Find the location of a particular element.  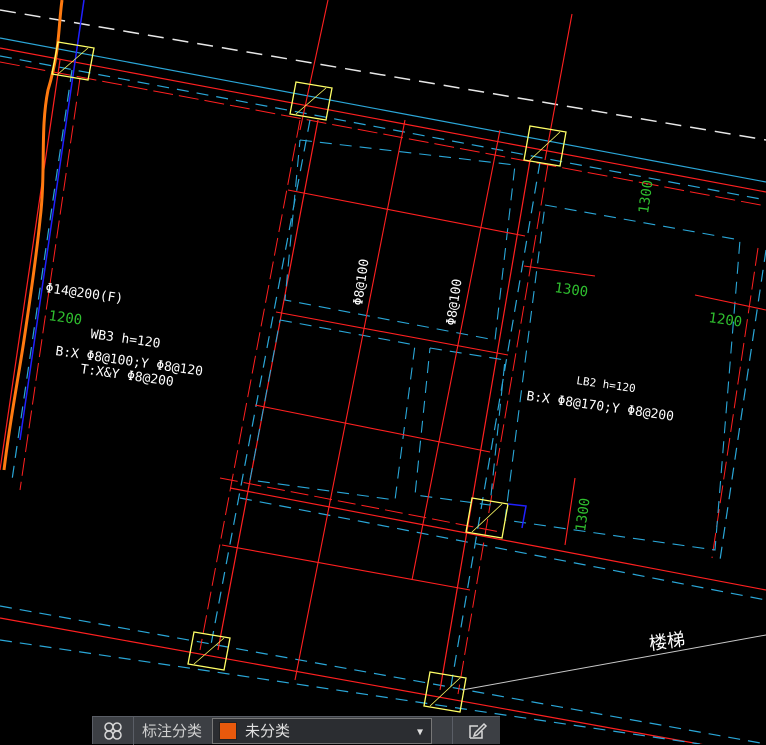

grid-filter-icon is located at coordinates (113, 730).